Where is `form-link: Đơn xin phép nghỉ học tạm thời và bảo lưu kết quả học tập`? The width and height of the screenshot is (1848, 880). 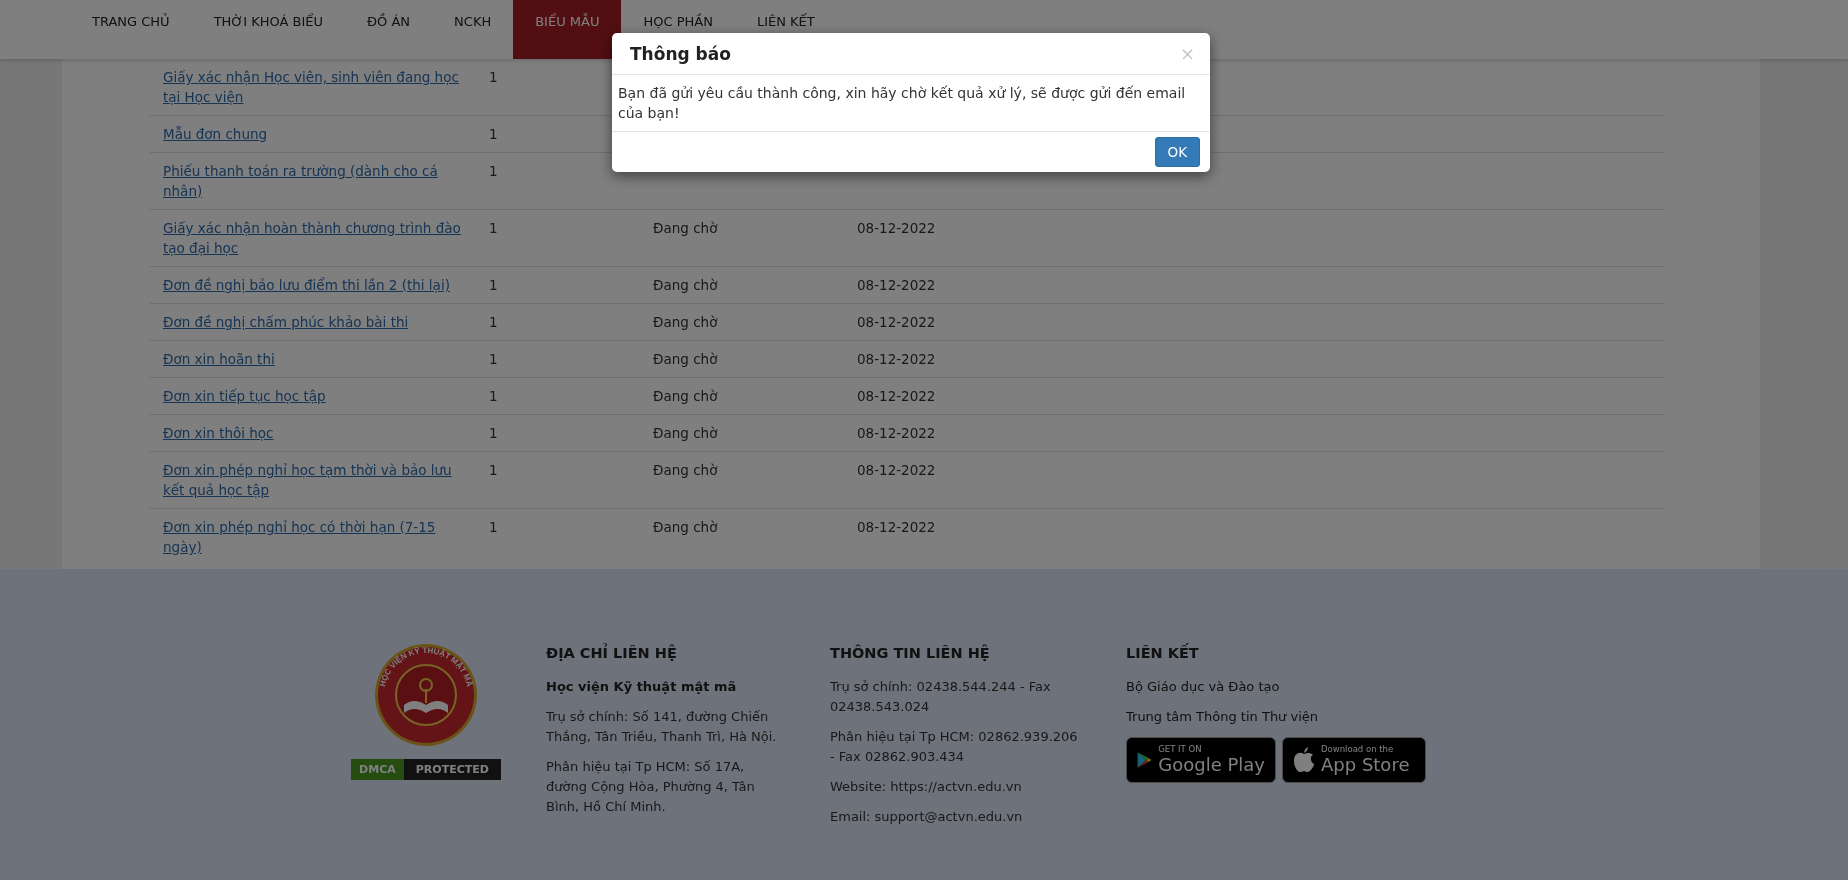
form-link: Đơn xin phép nghỉ học tạm thời và bảo lưu kết quả học tập is located at coordinates (313, 480).